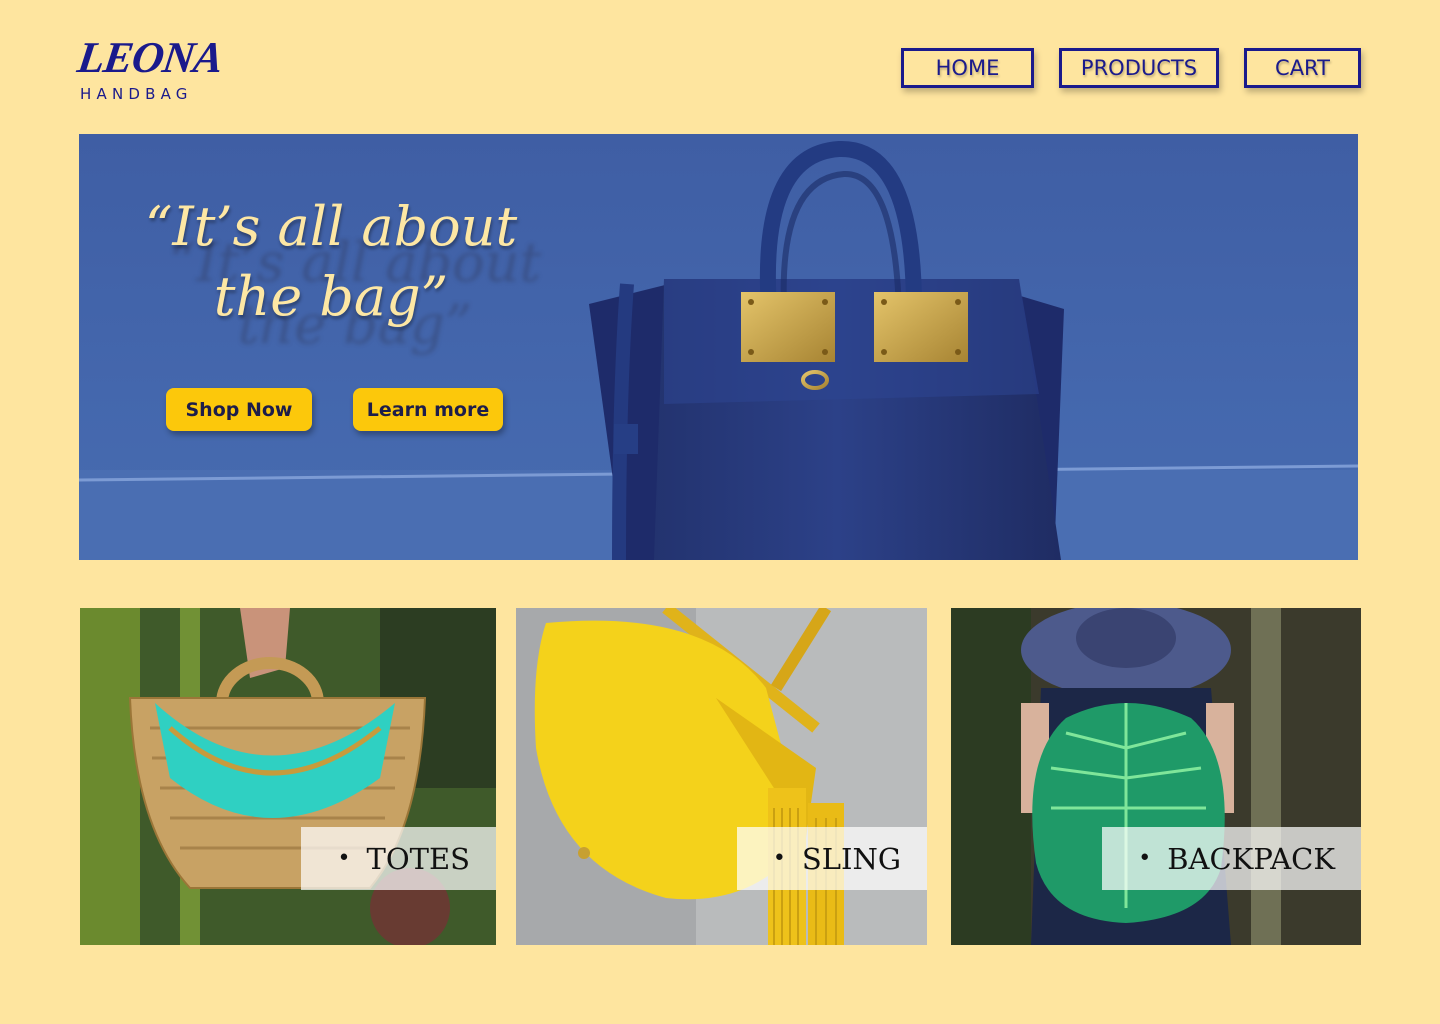 The width and height of the screenshot is (1440, 1024). Describe the element at coordinates (1251, 858) in the screenshot. I see `backpack-label-text: BACKPACK` at that location.